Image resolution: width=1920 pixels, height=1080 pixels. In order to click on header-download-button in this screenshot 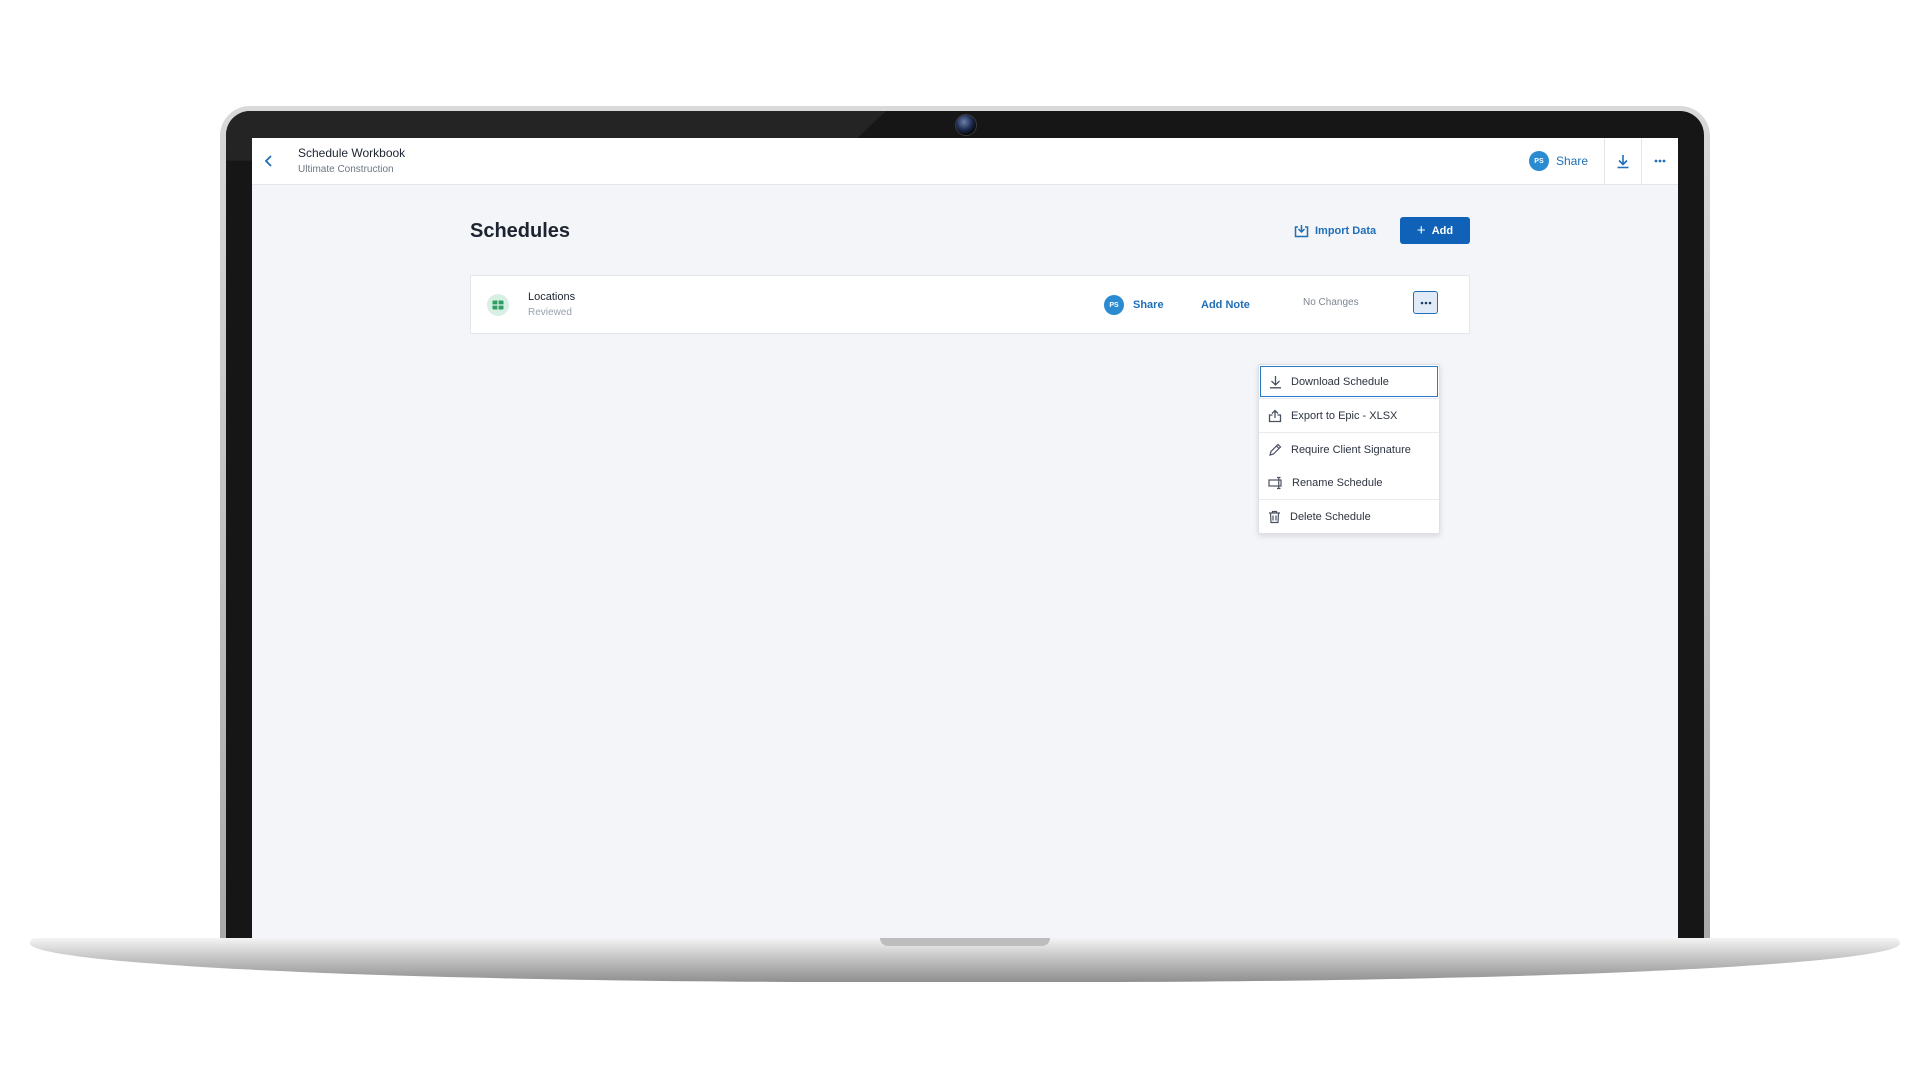, I will do `click(1623, 161)`.